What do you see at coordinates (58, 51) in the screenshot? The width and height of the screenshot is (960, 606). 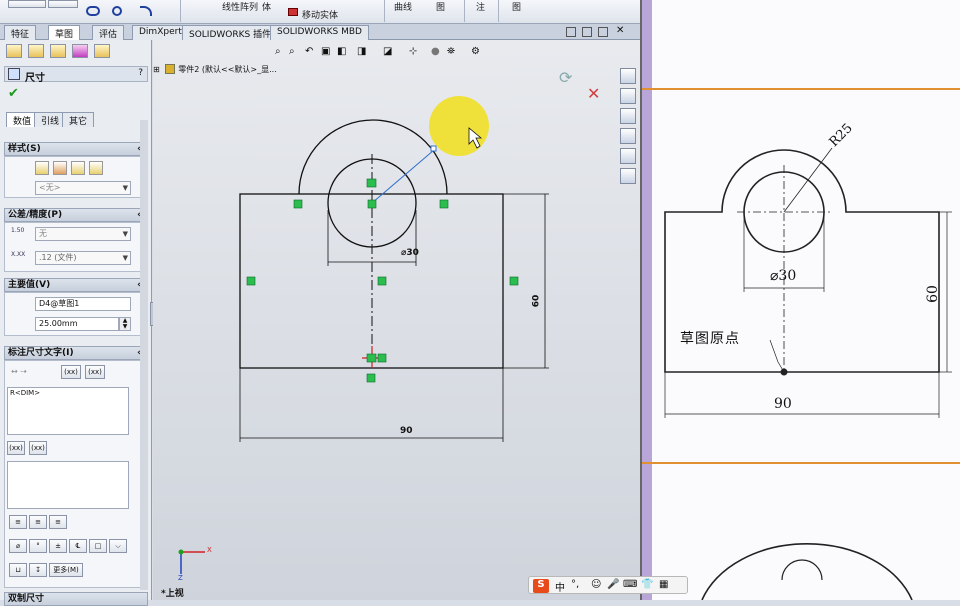 I see `config-manager-icon` at bounding box center [58, 51].